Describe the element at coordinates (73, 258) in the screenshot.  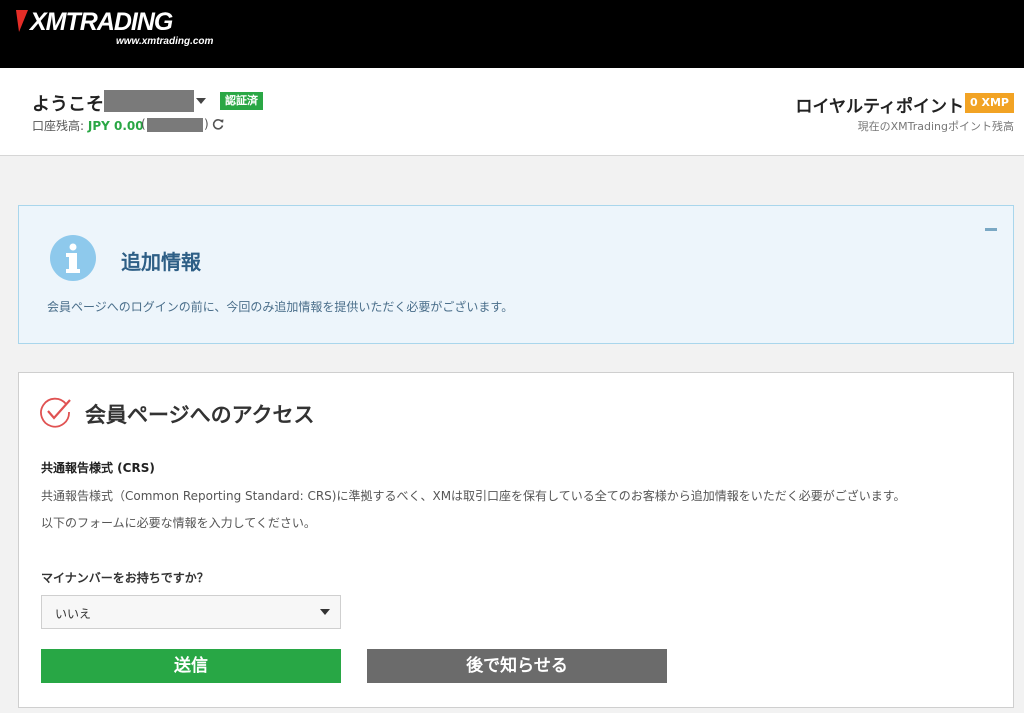
I see `info-icon` at that location.